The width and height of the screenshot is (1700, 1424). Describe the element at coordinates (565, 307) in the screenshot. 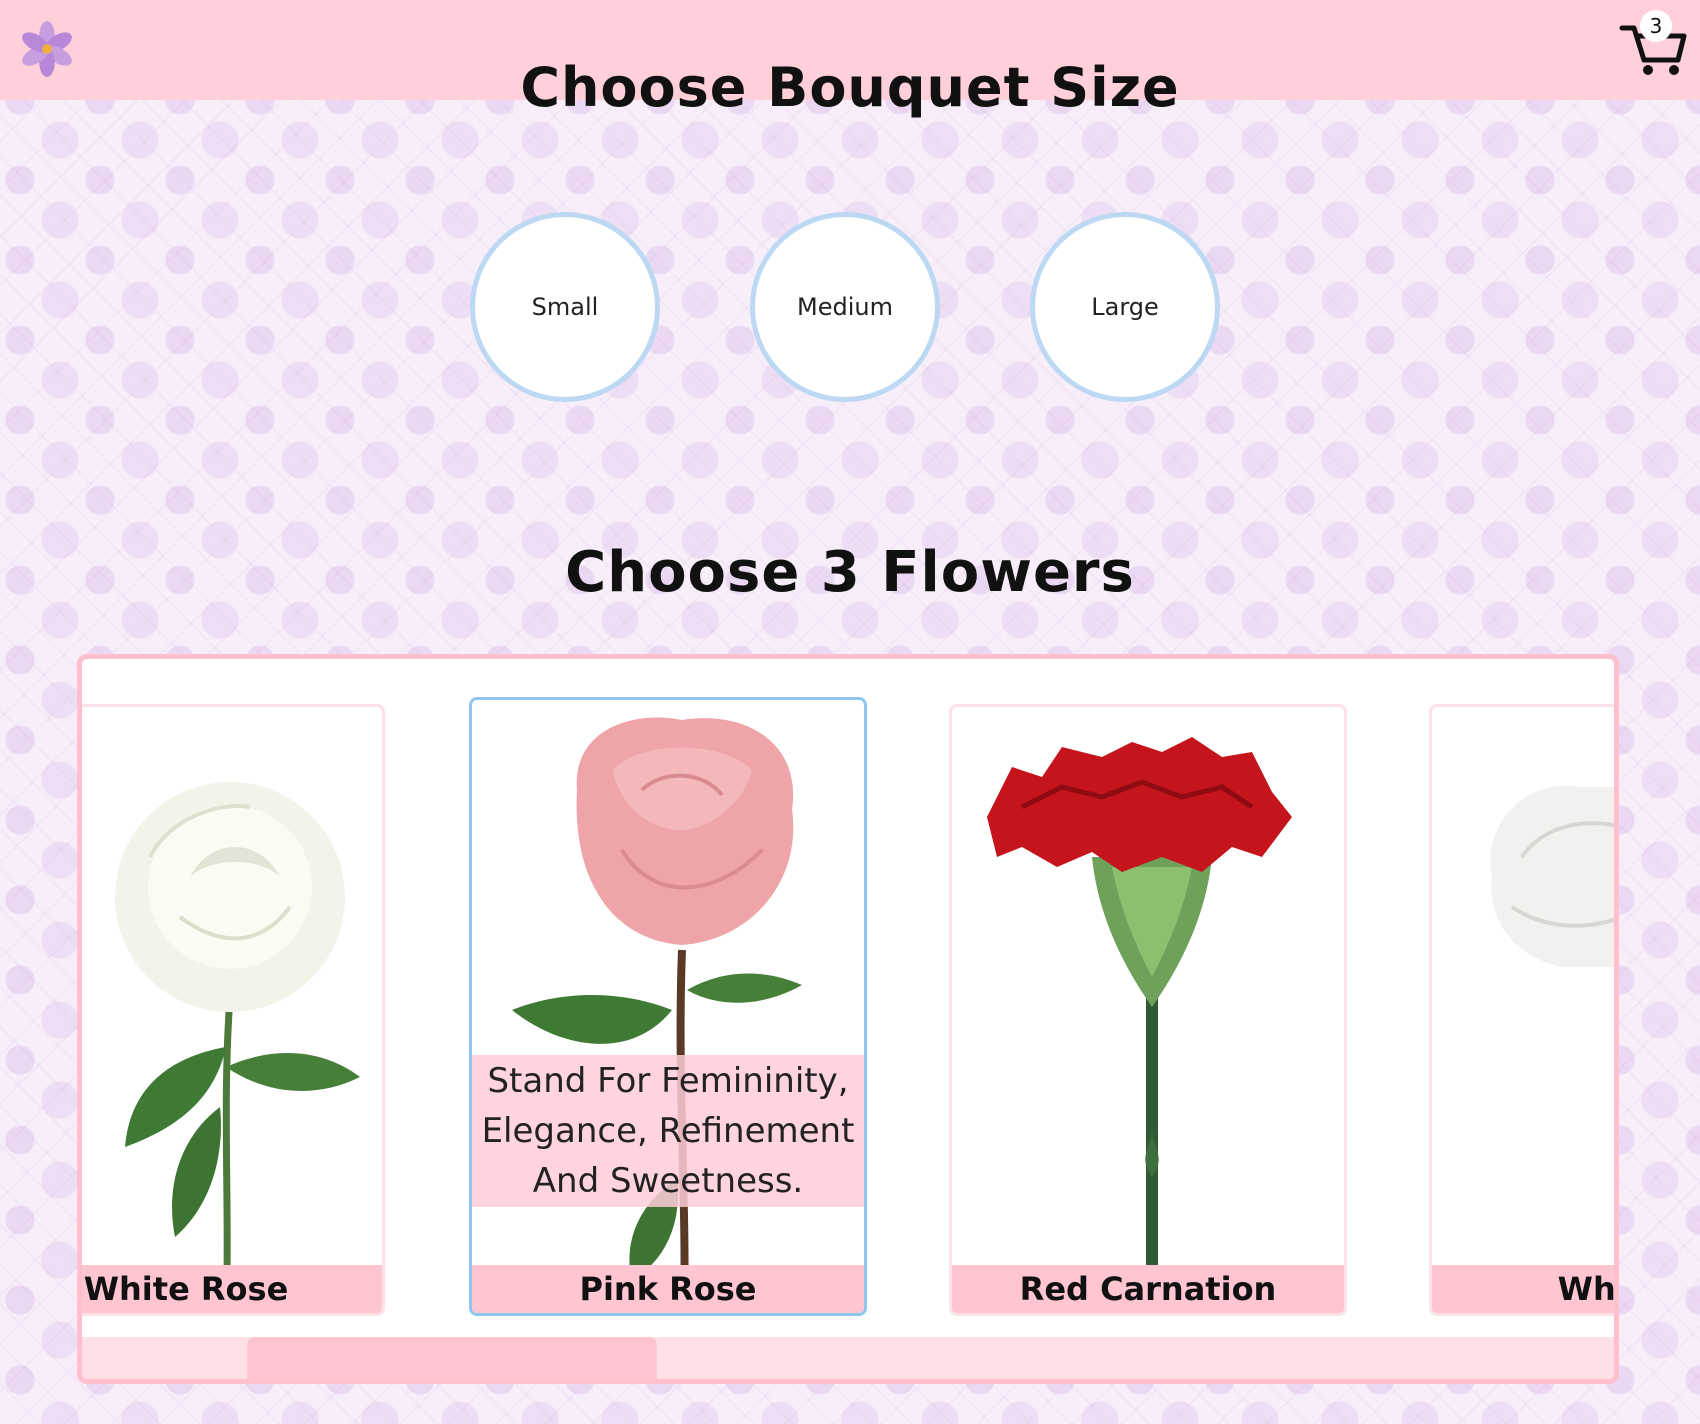

I see `size-small-button: Small` at that location.